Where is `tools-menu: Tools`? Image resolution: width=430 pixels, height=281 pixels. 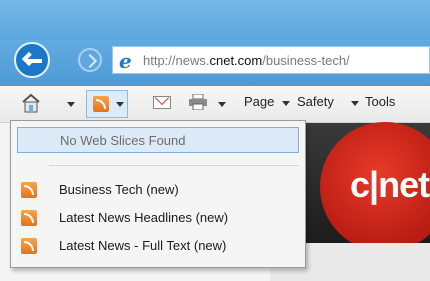 tools-menu: Tools is located at coordinates (380, 101).